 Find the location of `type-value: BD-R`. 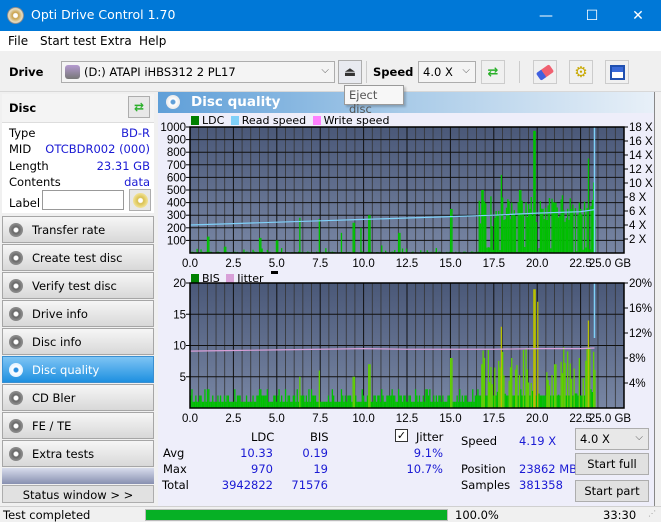

type-value: BD-R is located at coordinates (135, 133).